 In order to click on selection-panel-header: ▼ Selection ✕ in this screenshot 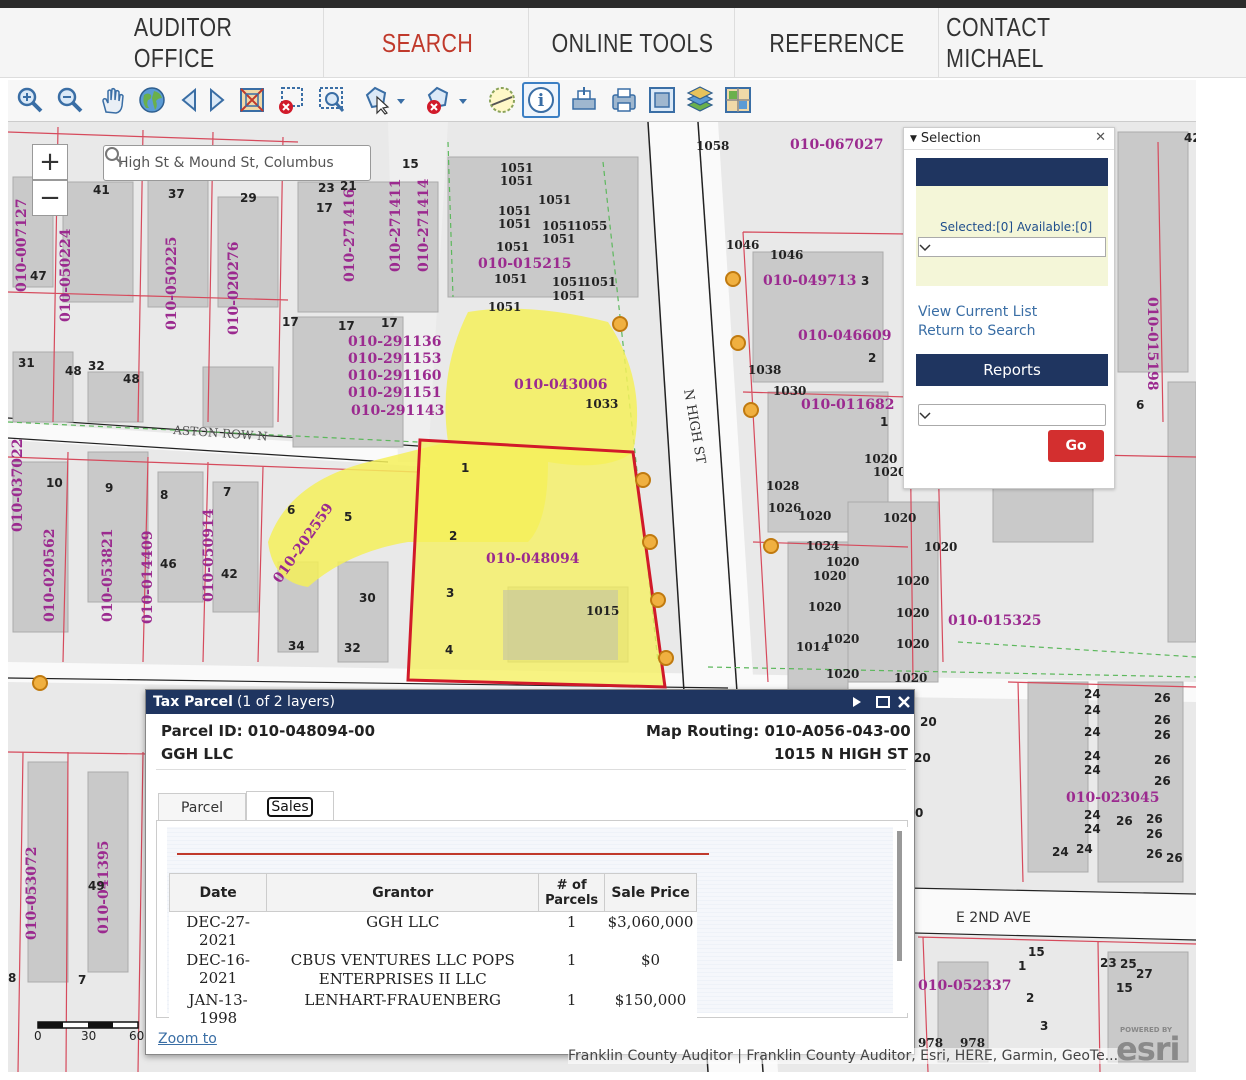, I will do `click(1009, 139)`.